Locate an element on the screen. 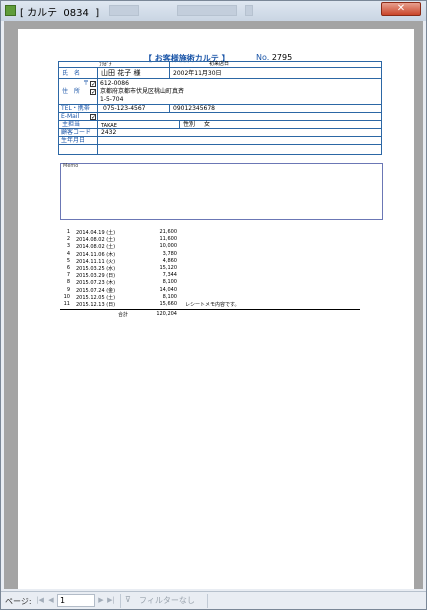 This screenshot has height=610, width=427. page-number-input: 1 is located at coordinates (76, 600).